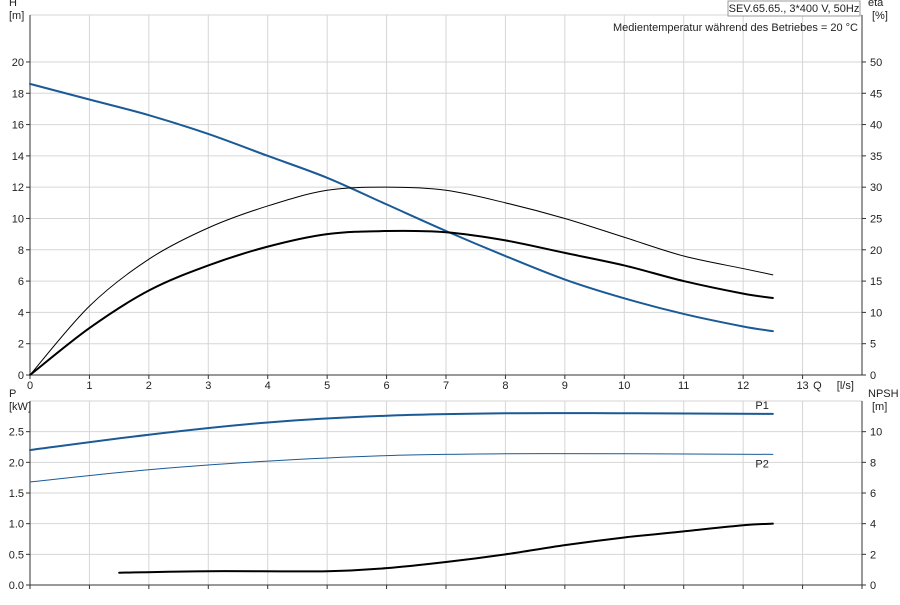  What do you see at coordinates (879, 407) in the screenshot?
I see `y-axis-unit-right: [m]` at bounding box center [879, 407].